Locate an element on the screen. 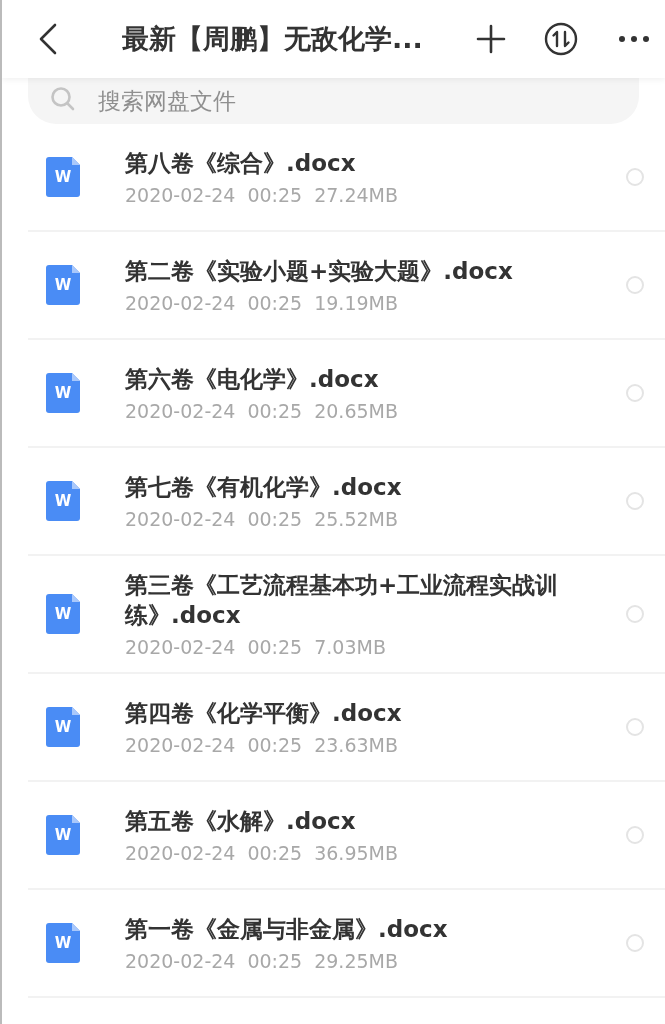 This screenshot has width=665, height=1024. file-size: 29.25MB is located at coordinates (356, 961).